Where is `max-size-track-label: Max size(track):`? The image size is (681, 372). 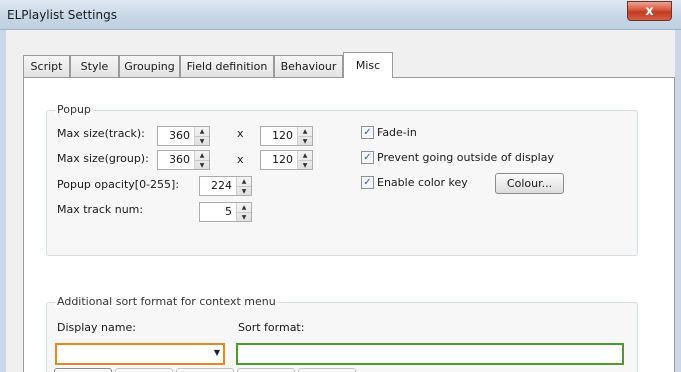
max-size-track-label: Max size(track): is located at coordinates (101, 133).